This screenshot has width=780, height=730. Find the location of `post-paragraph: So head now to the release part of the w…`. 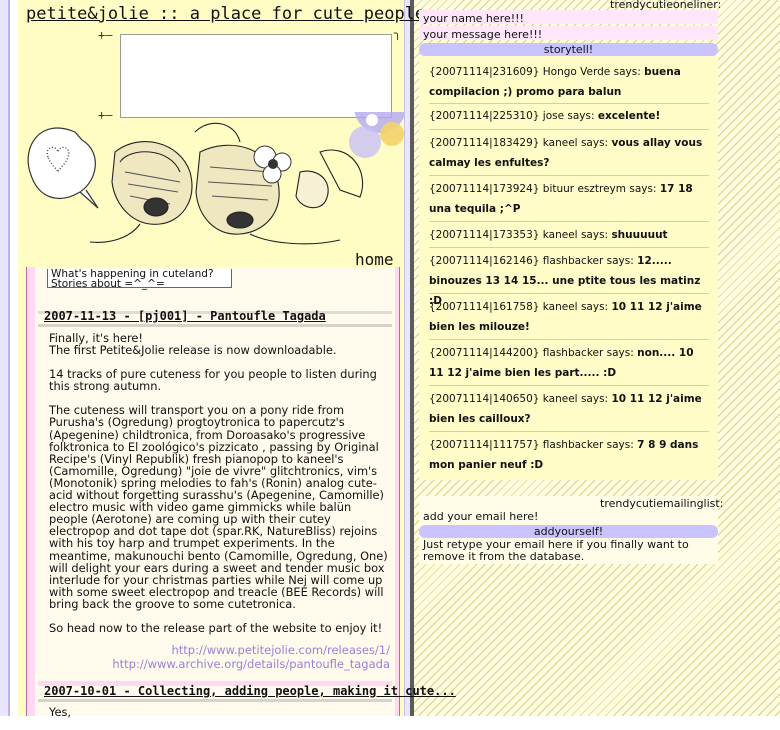

post-paragraph: So head now to the release part of the w… is located at coordinates (216, 627).